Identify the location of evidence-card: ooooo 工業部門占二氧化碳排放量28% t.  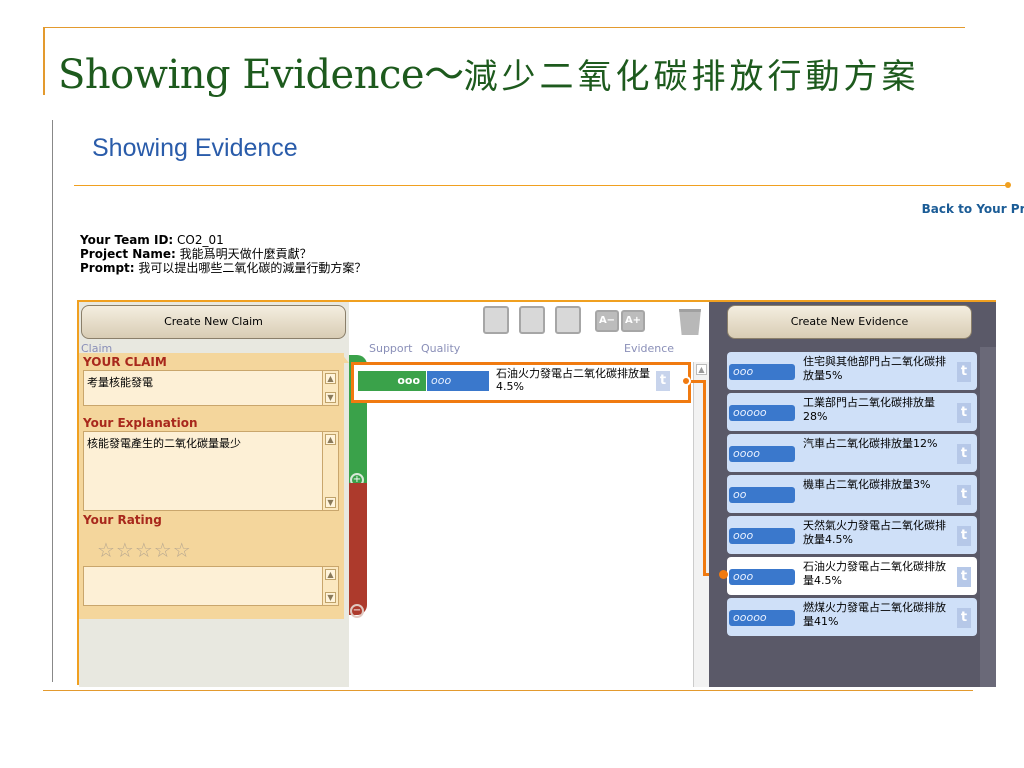
(852, 412).